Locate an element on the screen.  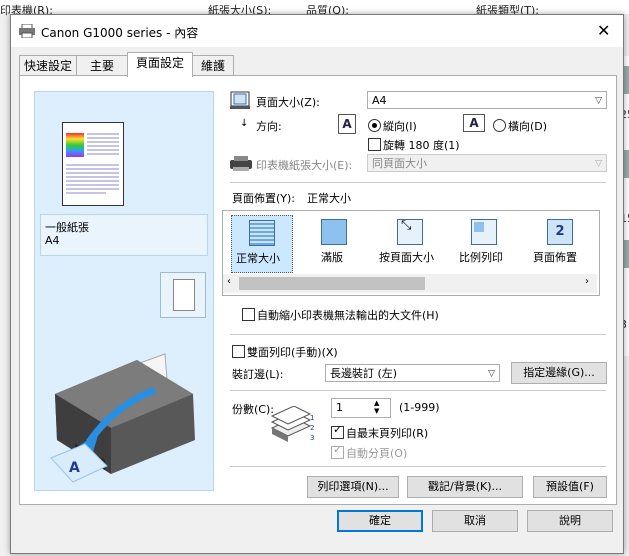
binding-select: 長邊裝訂 (左) ▽ is located at coordinates (412, 373).